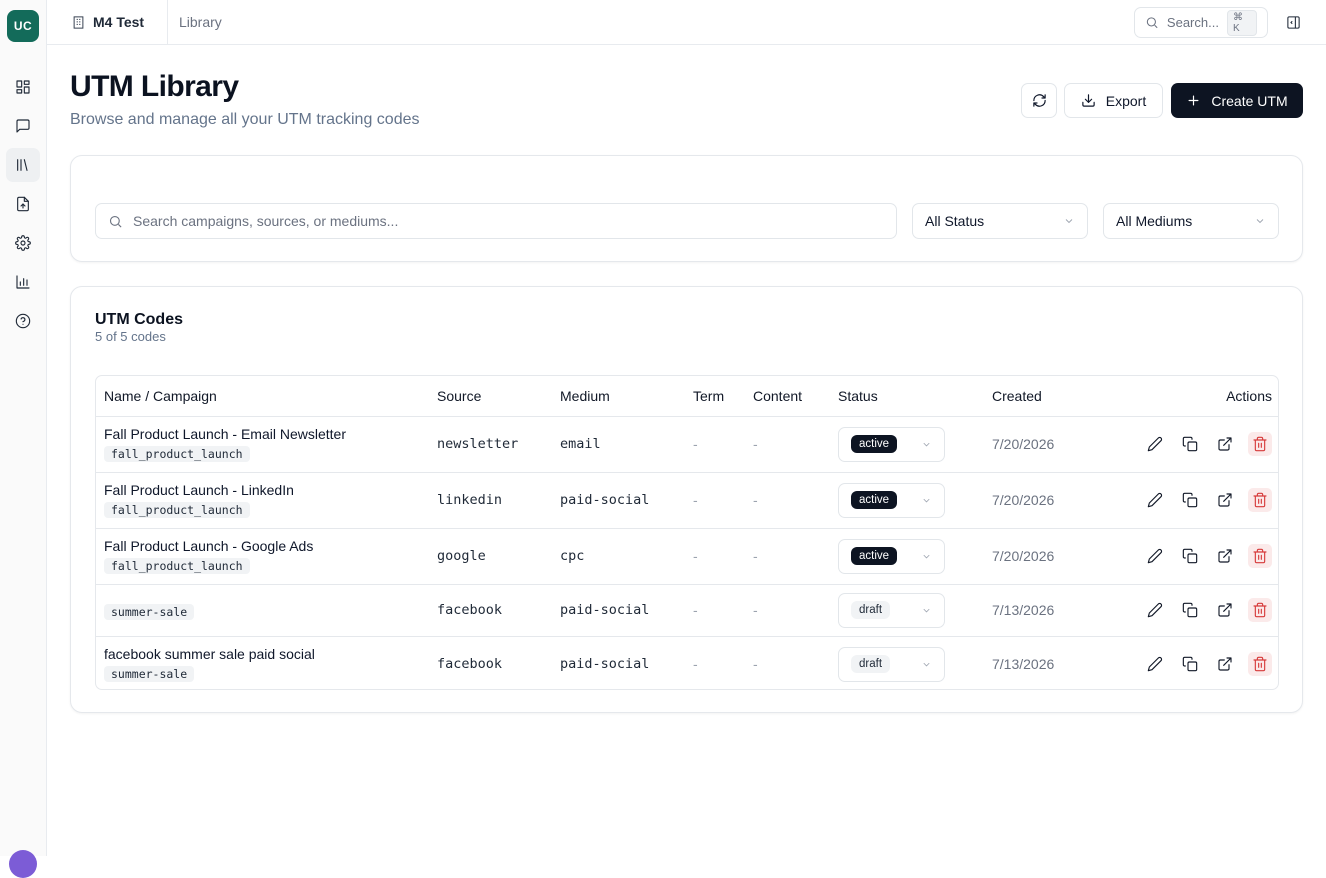 The image size is (1326, 878). Describe the element at coordinates (78, 22) in the screenshot. I see `building-icon` at that location.